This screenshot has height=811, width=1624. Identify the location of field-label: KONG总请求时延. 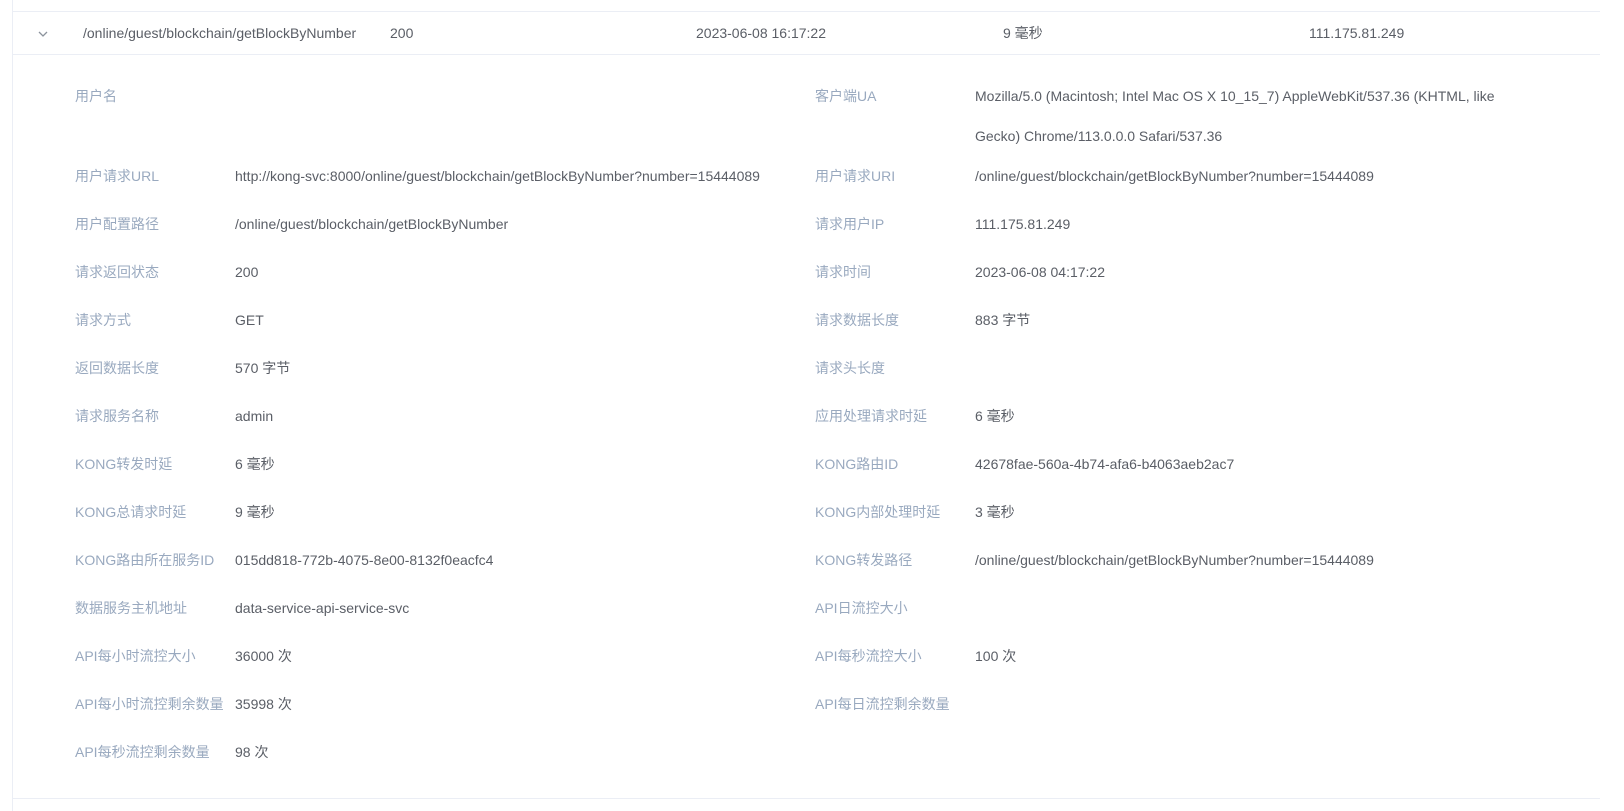
(131, 512).